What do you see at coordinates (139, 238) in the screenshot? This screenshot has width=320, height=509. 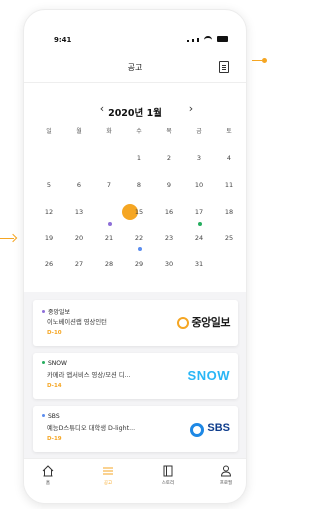 I see `calendar-day: 22` at bounding box center [139, 238].